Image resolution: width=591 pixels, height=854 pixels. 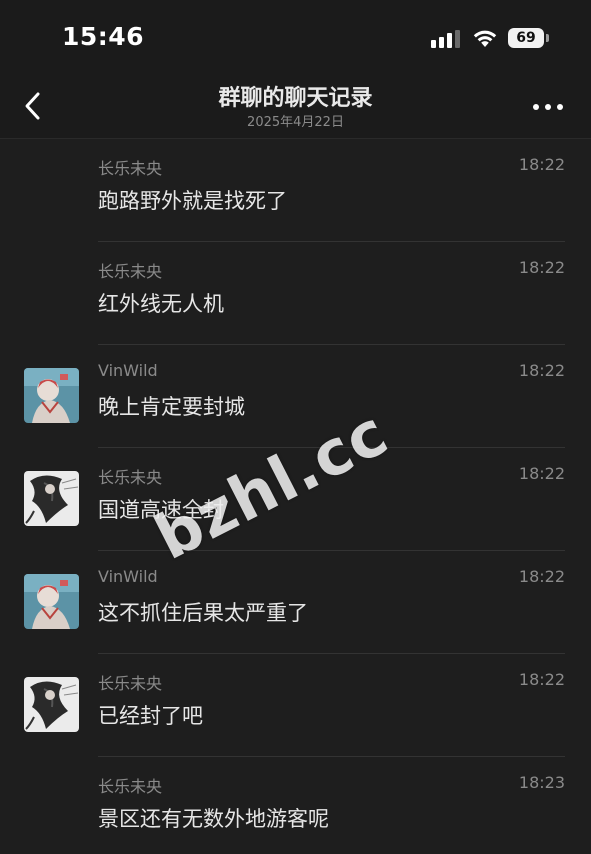 I want to click on message-text: 国道高速全封, so click(x=161, y=510).